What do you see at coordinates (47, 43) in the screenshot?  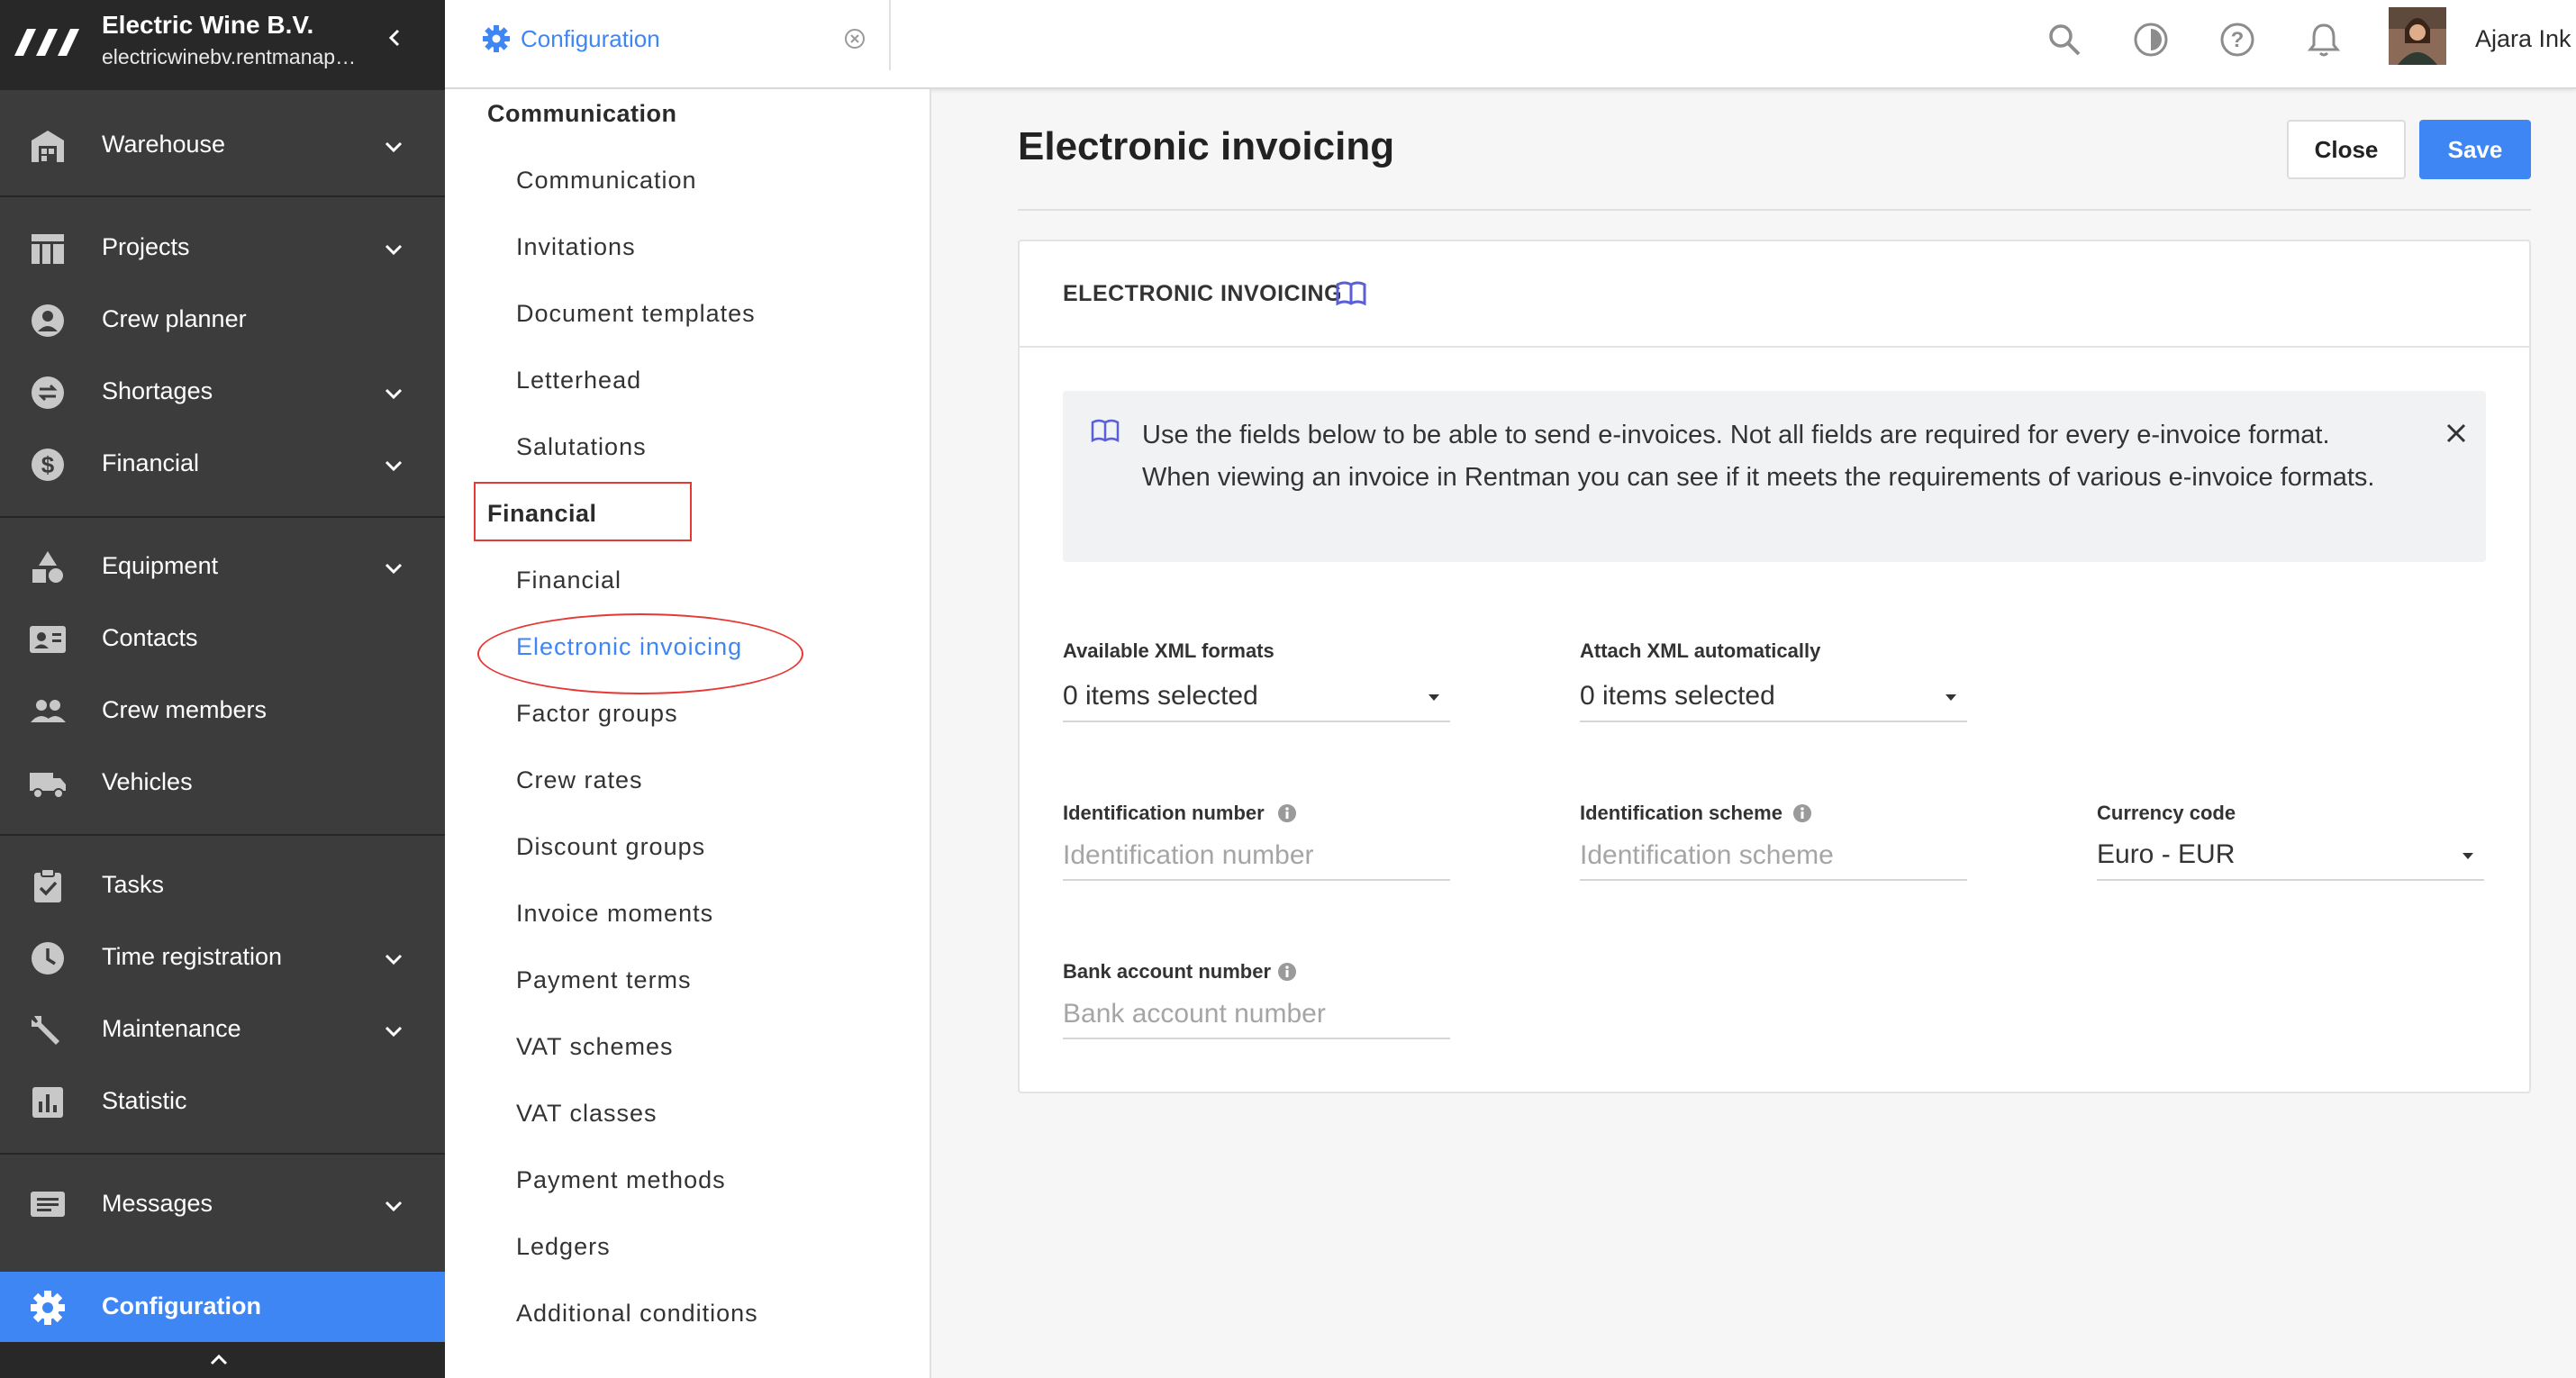 I see `rentman-logo-icon` at bounding box center [47, 43].